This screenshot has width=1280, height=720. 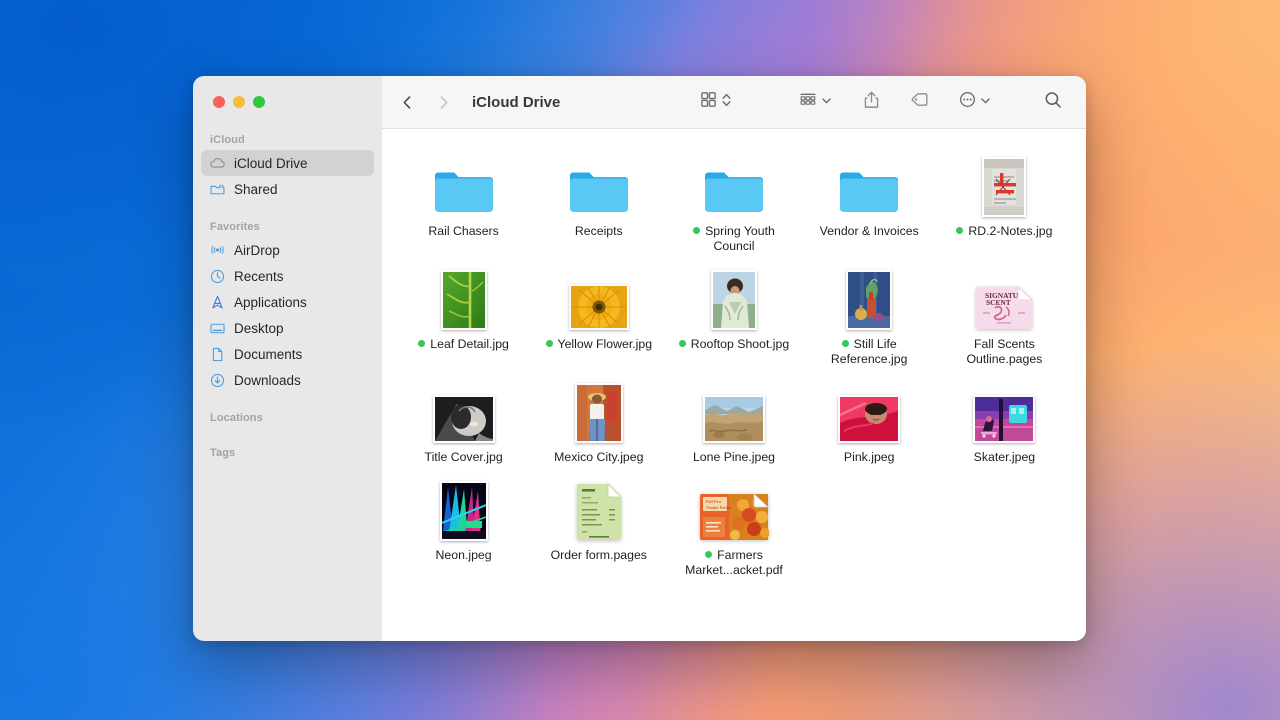 I want to click on file-label: Still Life Reference.jpg, so click(x=869, y=352).